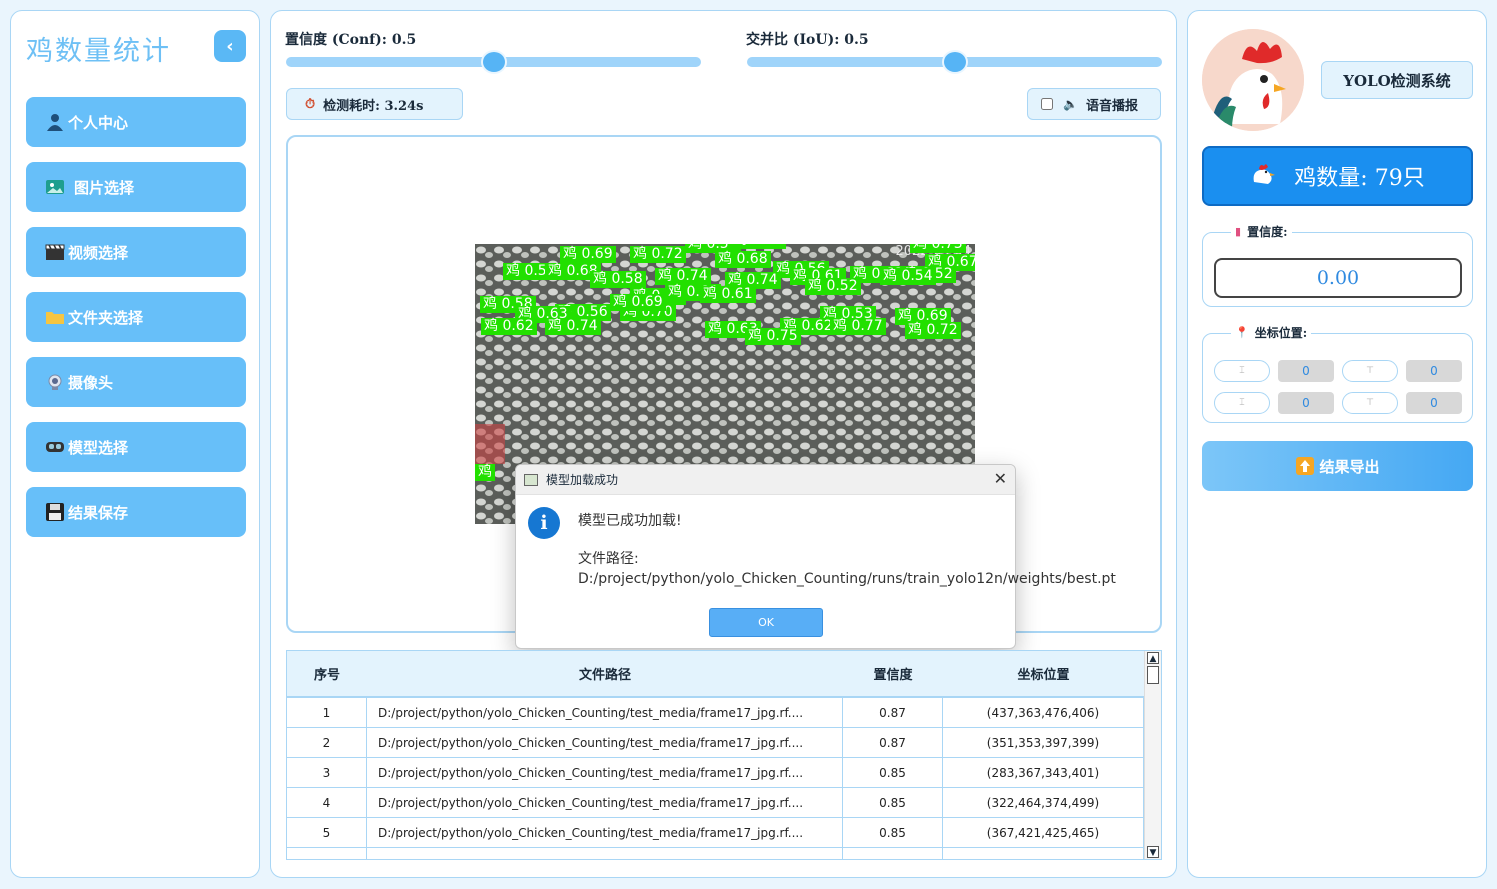 The image size is (1497, 889). What do you see at coordinates (1306, 403) in the screenshot?
I see `coord-xmax-value: 0` at bounding box center [1306, 403].